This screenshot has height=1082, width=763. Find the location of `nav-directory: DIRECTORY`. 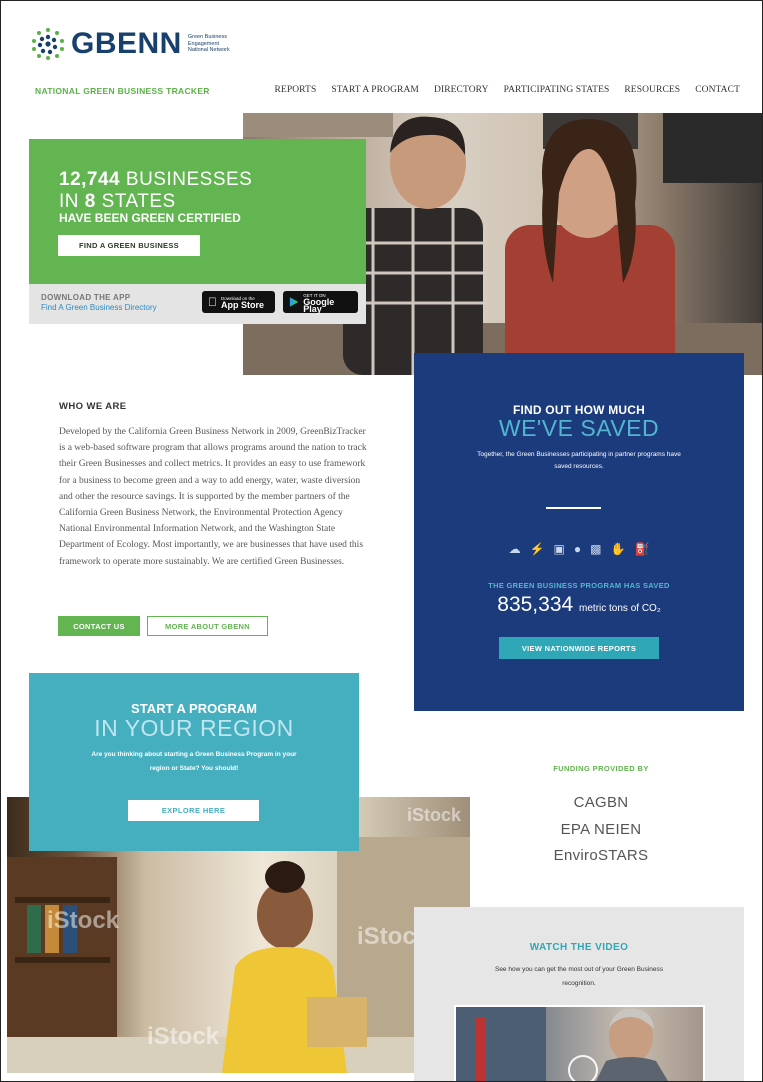

nav-directory: DIRECTORY is located at coordinates (461, 90).